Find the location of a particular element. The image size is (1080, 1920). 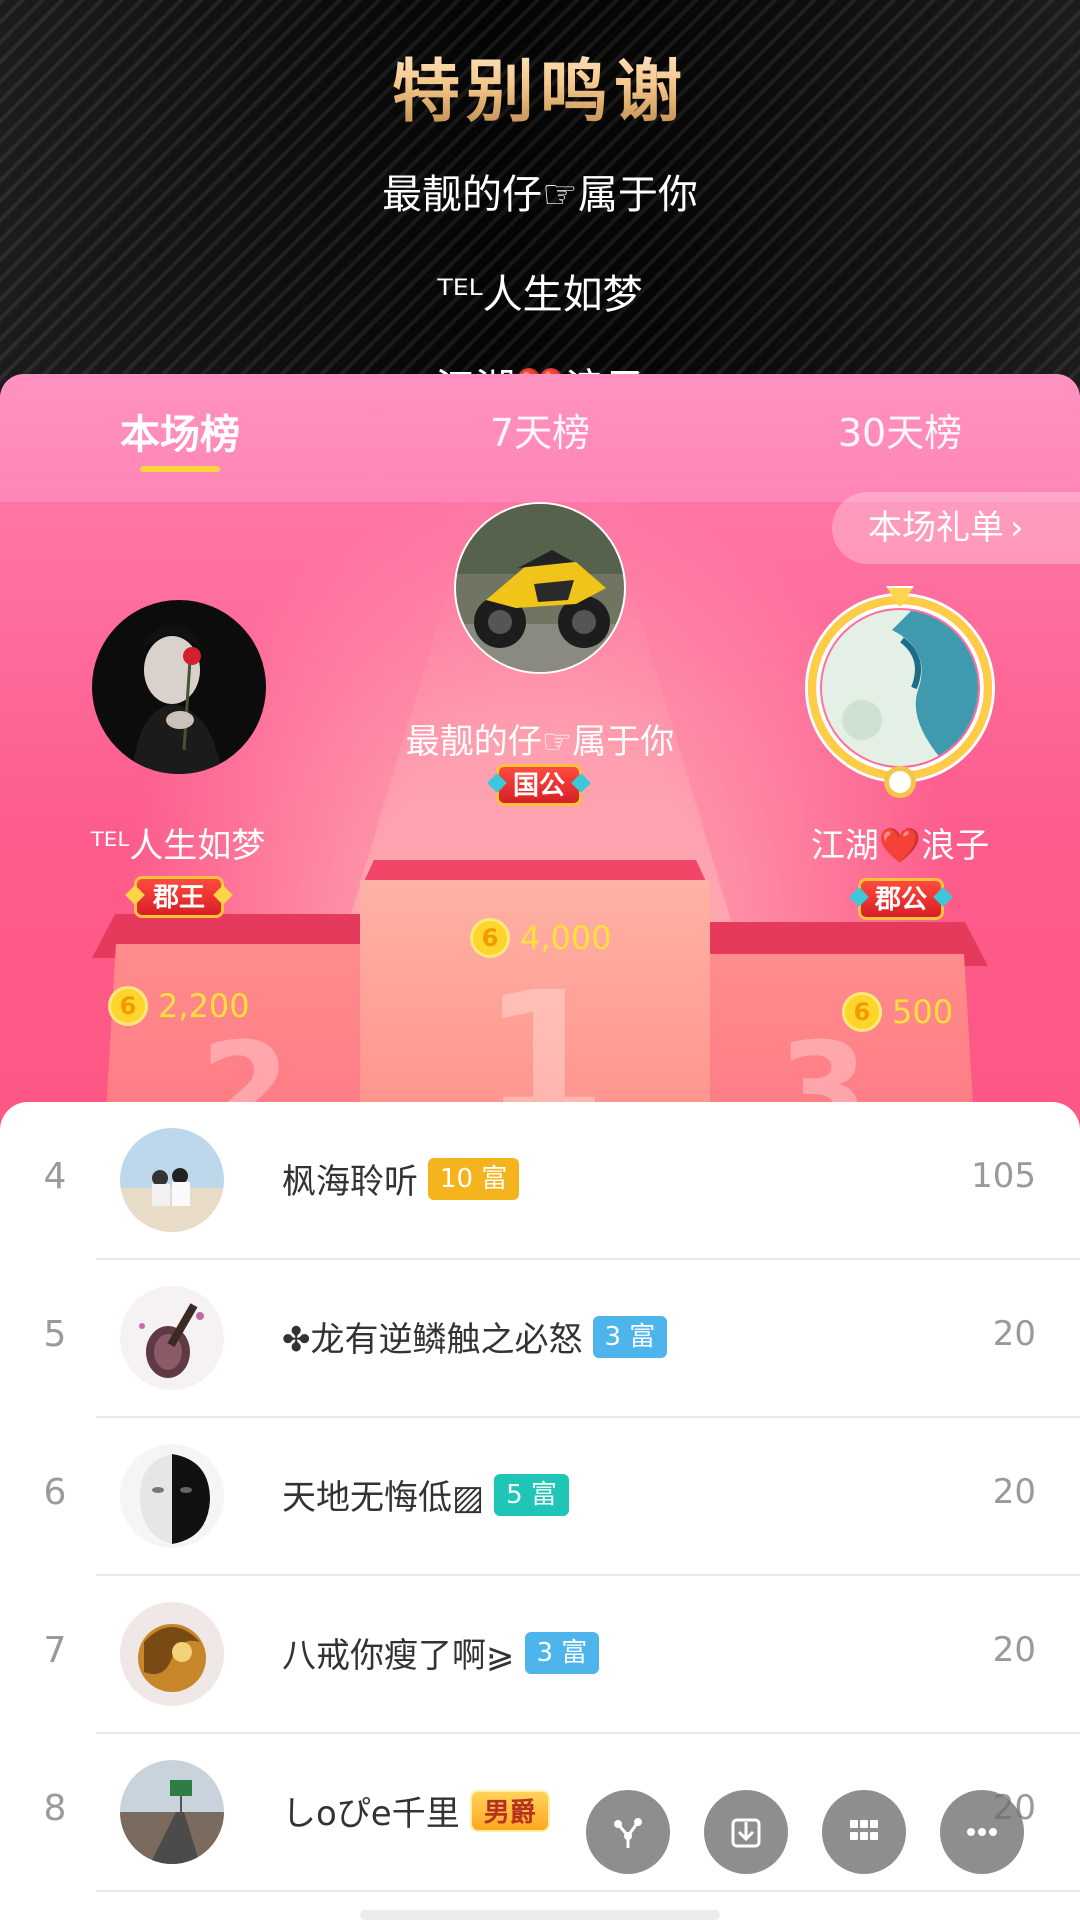

avatar-first-place is located at coordinates (540, 588).